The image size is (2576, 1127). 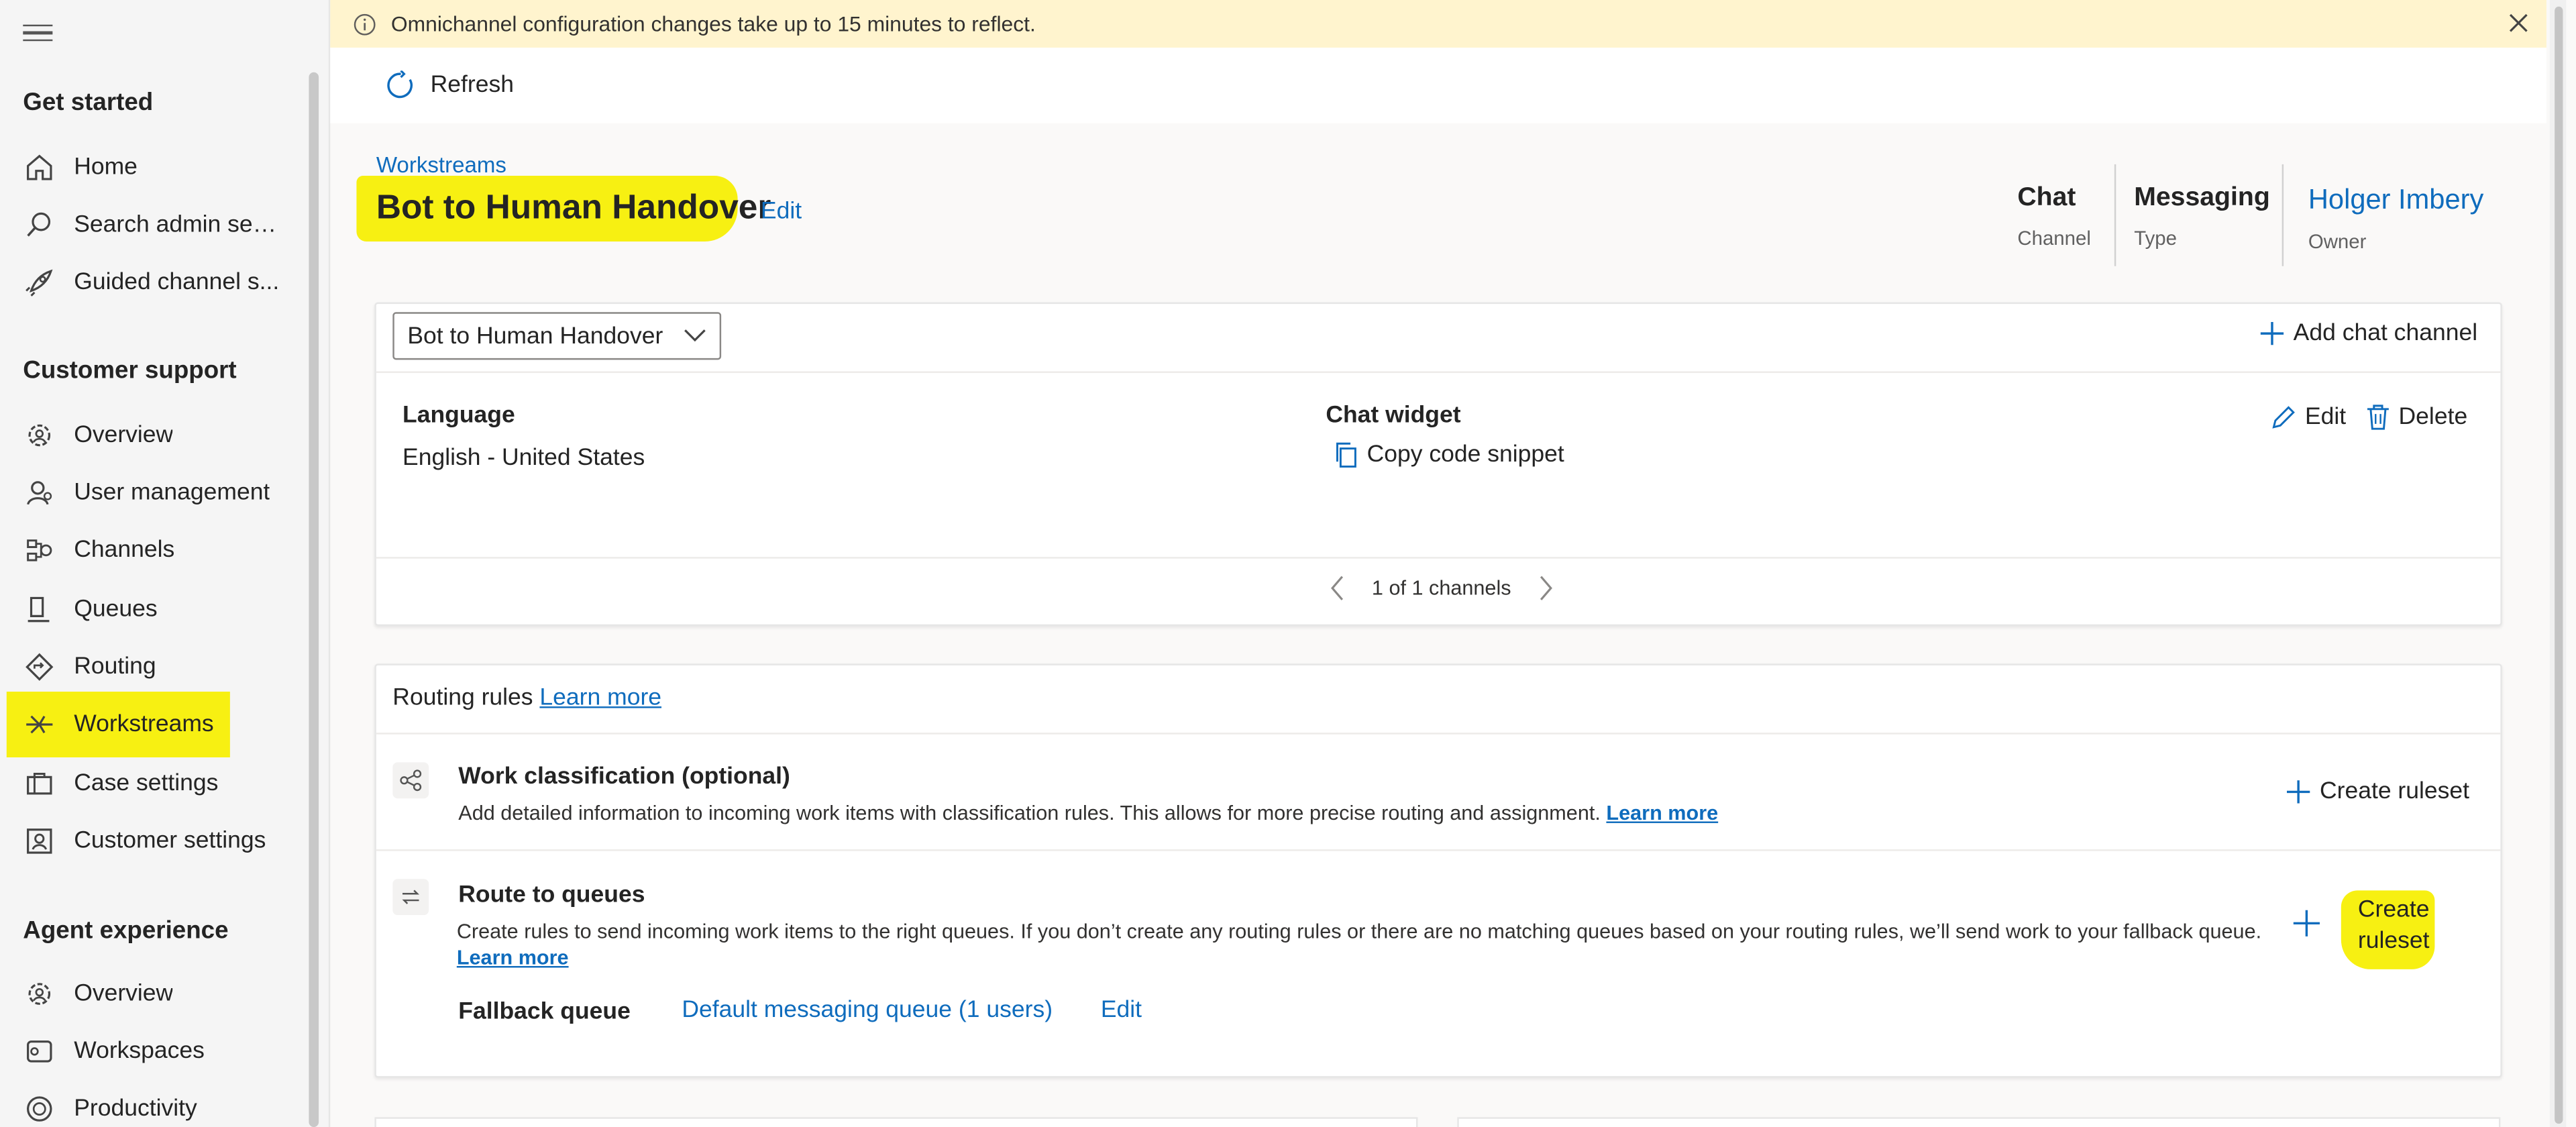 I want to click on sidebar-item-label: Channels, so click(x=124, y=550).